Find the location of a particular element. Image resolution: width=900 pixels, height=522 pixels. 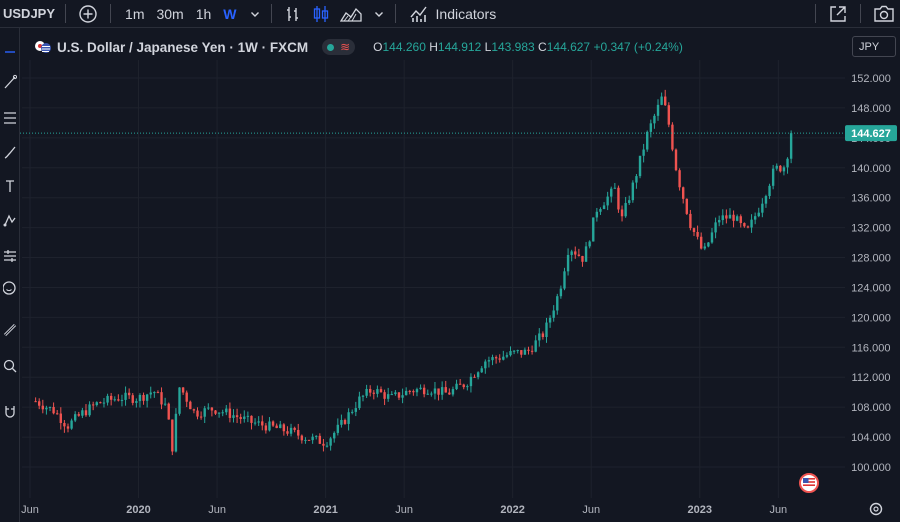

high-value: 144.912 is located at coordinates (459, 47).